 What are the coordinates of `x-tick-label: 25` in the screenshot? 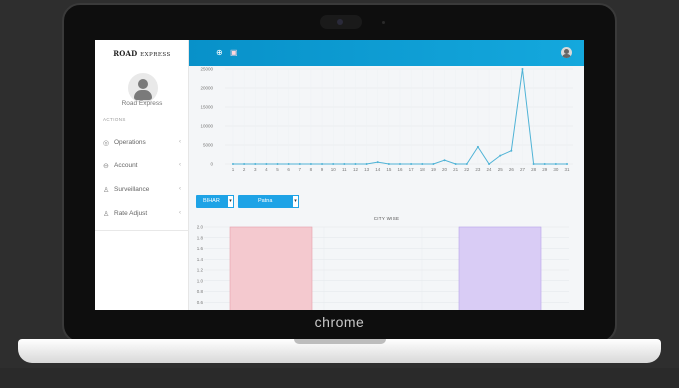 It's located at (501, 169).